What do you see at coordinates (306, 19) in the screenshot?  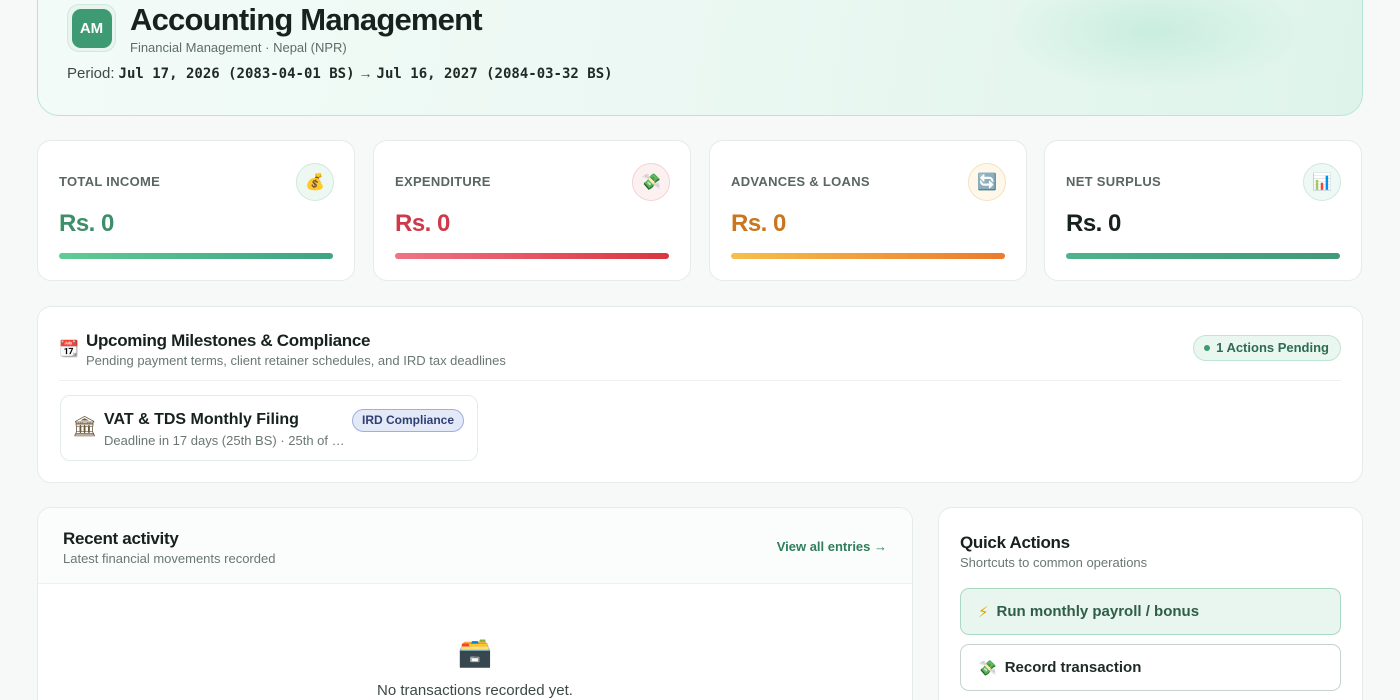 I see `page-title: Accounting Management` at bounding box center [306, 19].